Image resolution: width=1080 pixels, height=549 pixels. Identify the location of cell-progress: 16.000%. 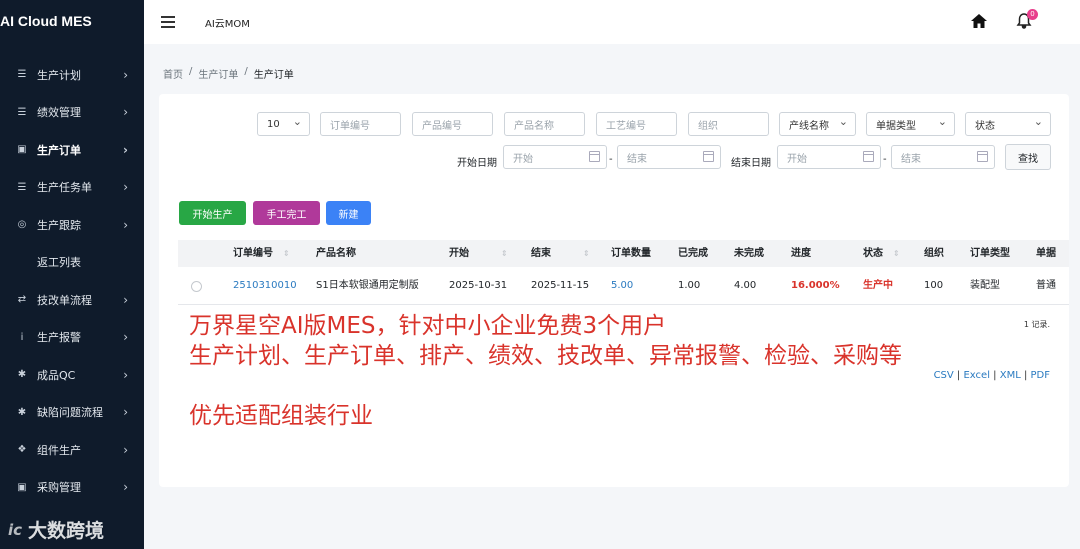
(815, 285).